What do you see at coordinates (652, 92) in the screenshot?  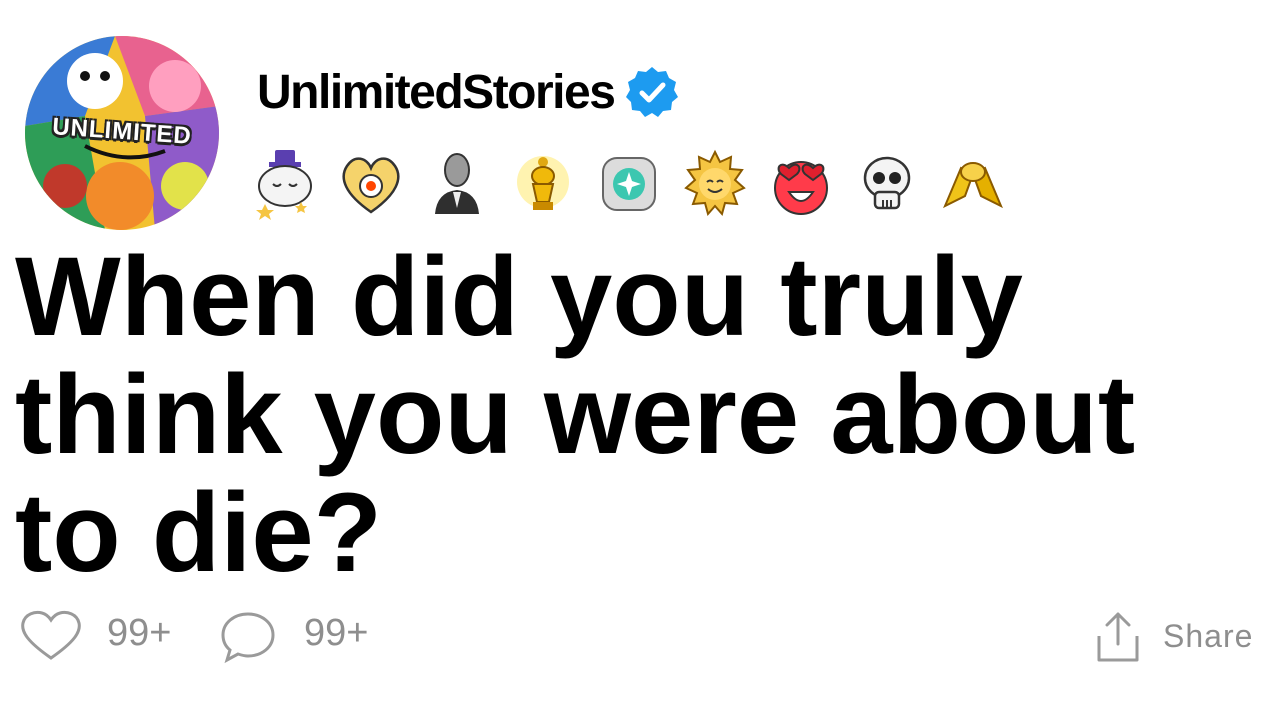 I see `verified-check-icon` at bounding box center [652, 92].